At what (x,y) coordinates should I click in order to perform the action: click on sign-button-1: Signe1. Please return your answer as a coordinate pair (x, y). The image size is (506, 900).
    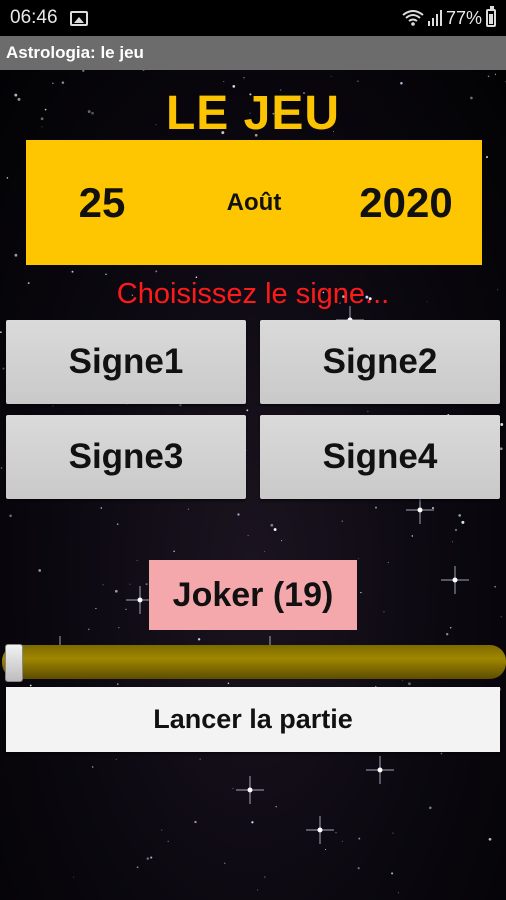
    Looking at the image, I should click on (126, 362).